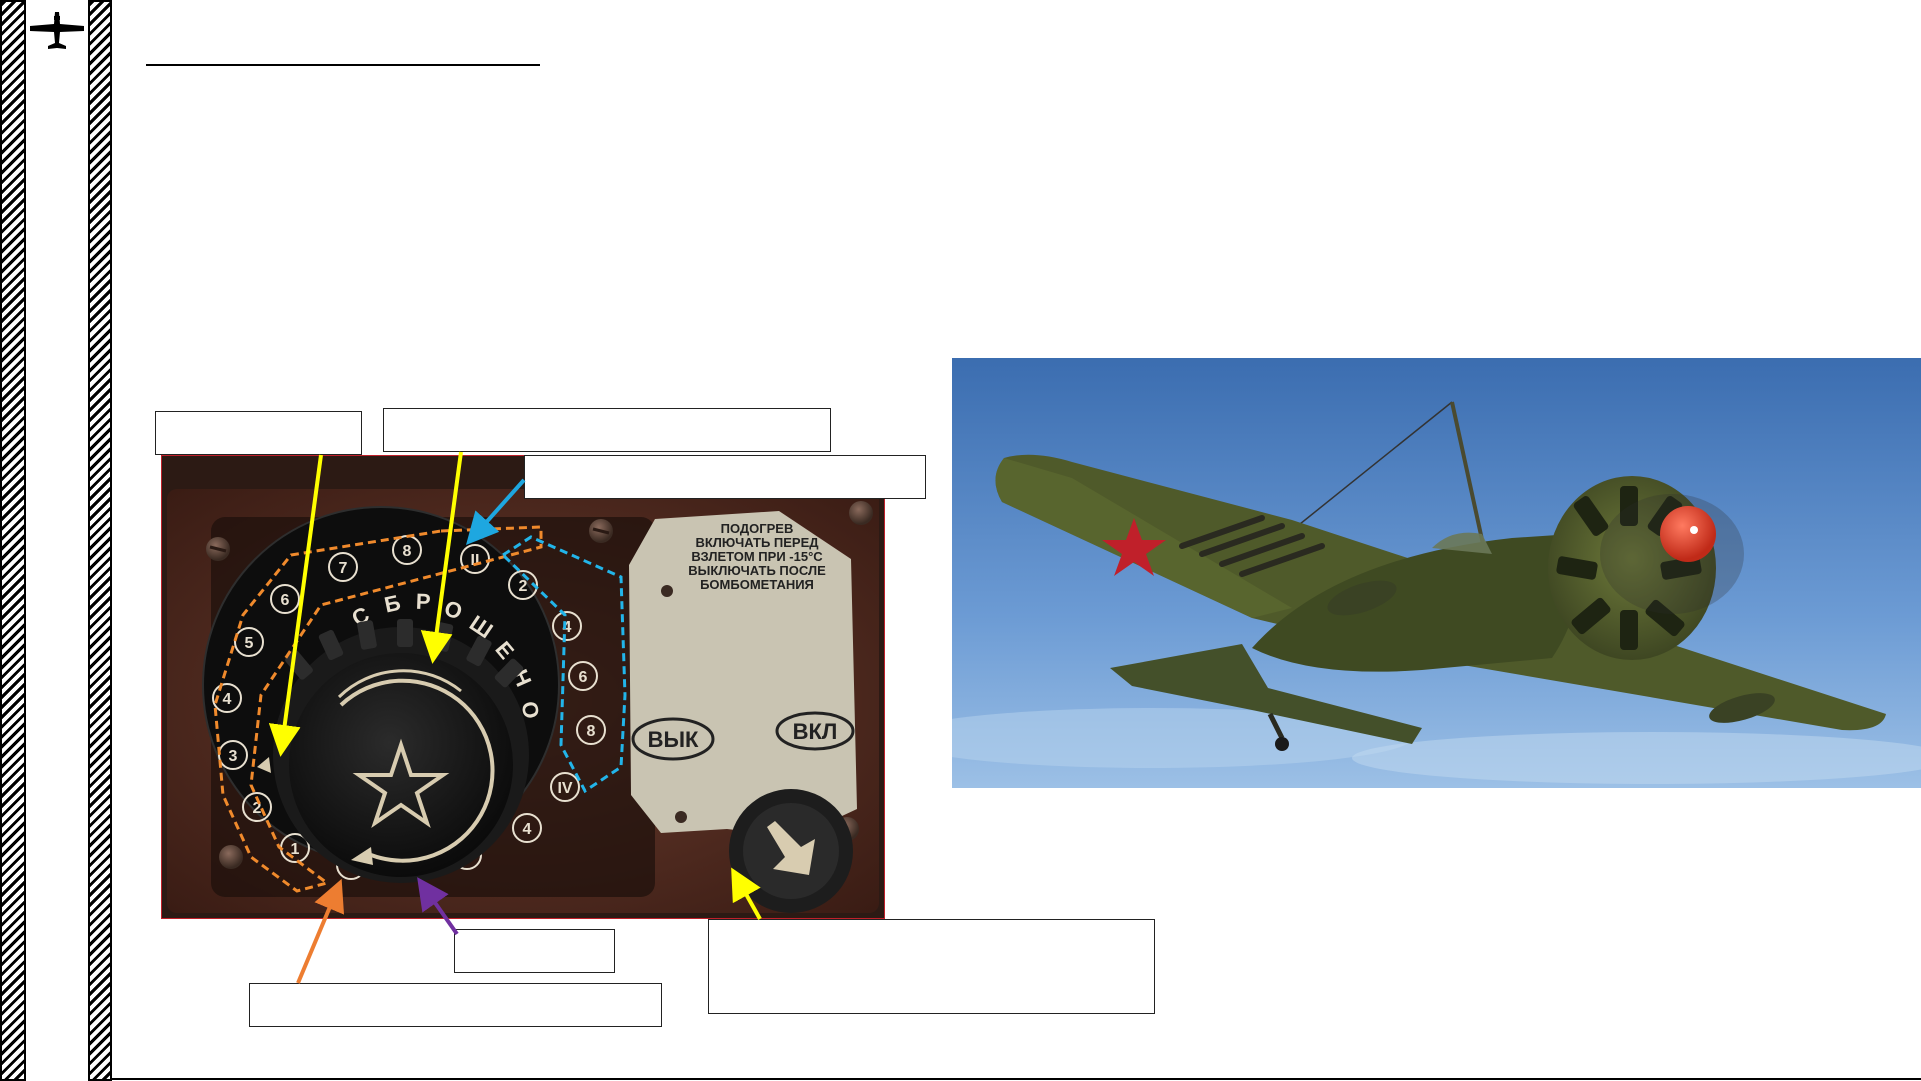  What do you see at coordinates (423, 601) in the screenshot?
I see `svg-text: Р` at bounding box center [423, 601].